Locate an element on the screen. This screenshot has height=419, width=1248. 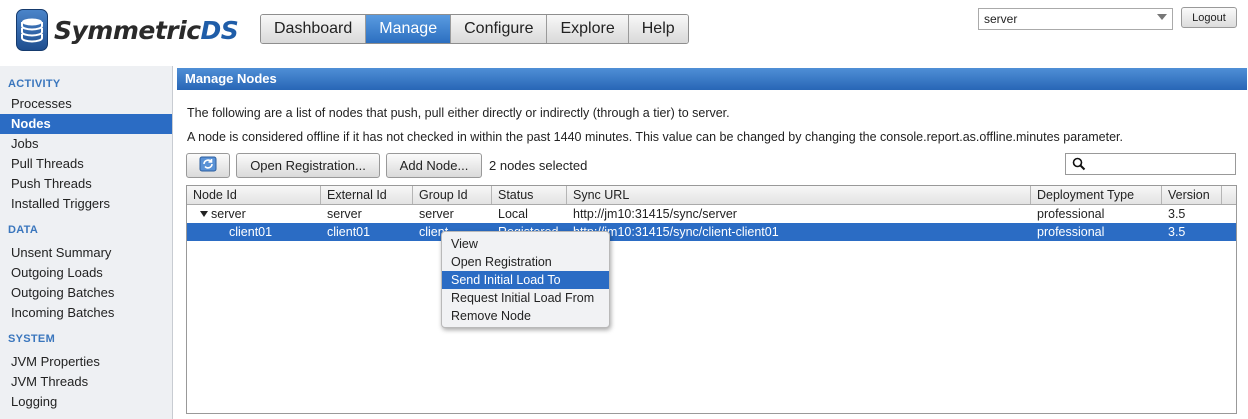
cell-sync-url: http://jm10:31415/sync/client-client01 is located at coordinates (676, 232).